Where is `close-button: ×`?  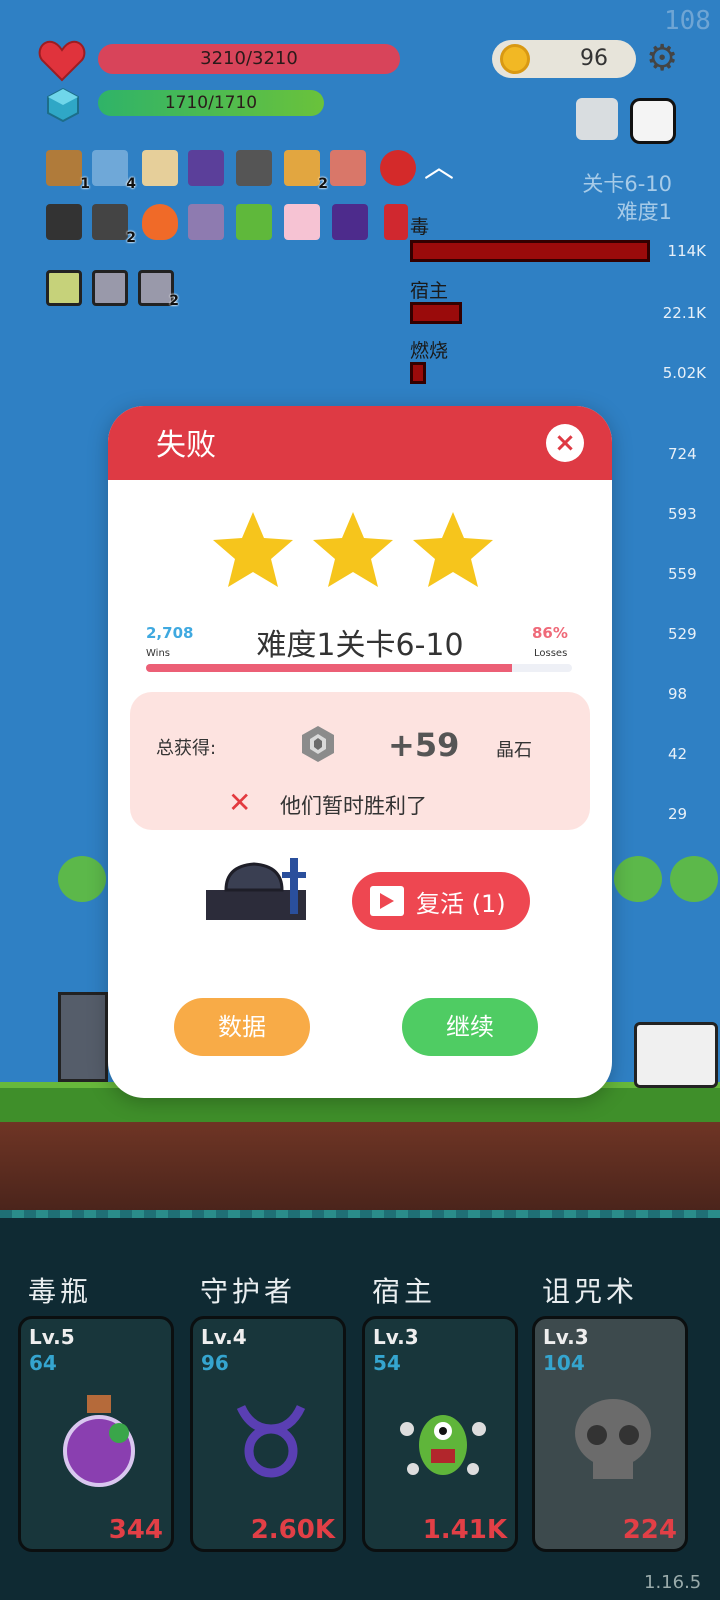
close-button: × is located at coordinates (565, 443).